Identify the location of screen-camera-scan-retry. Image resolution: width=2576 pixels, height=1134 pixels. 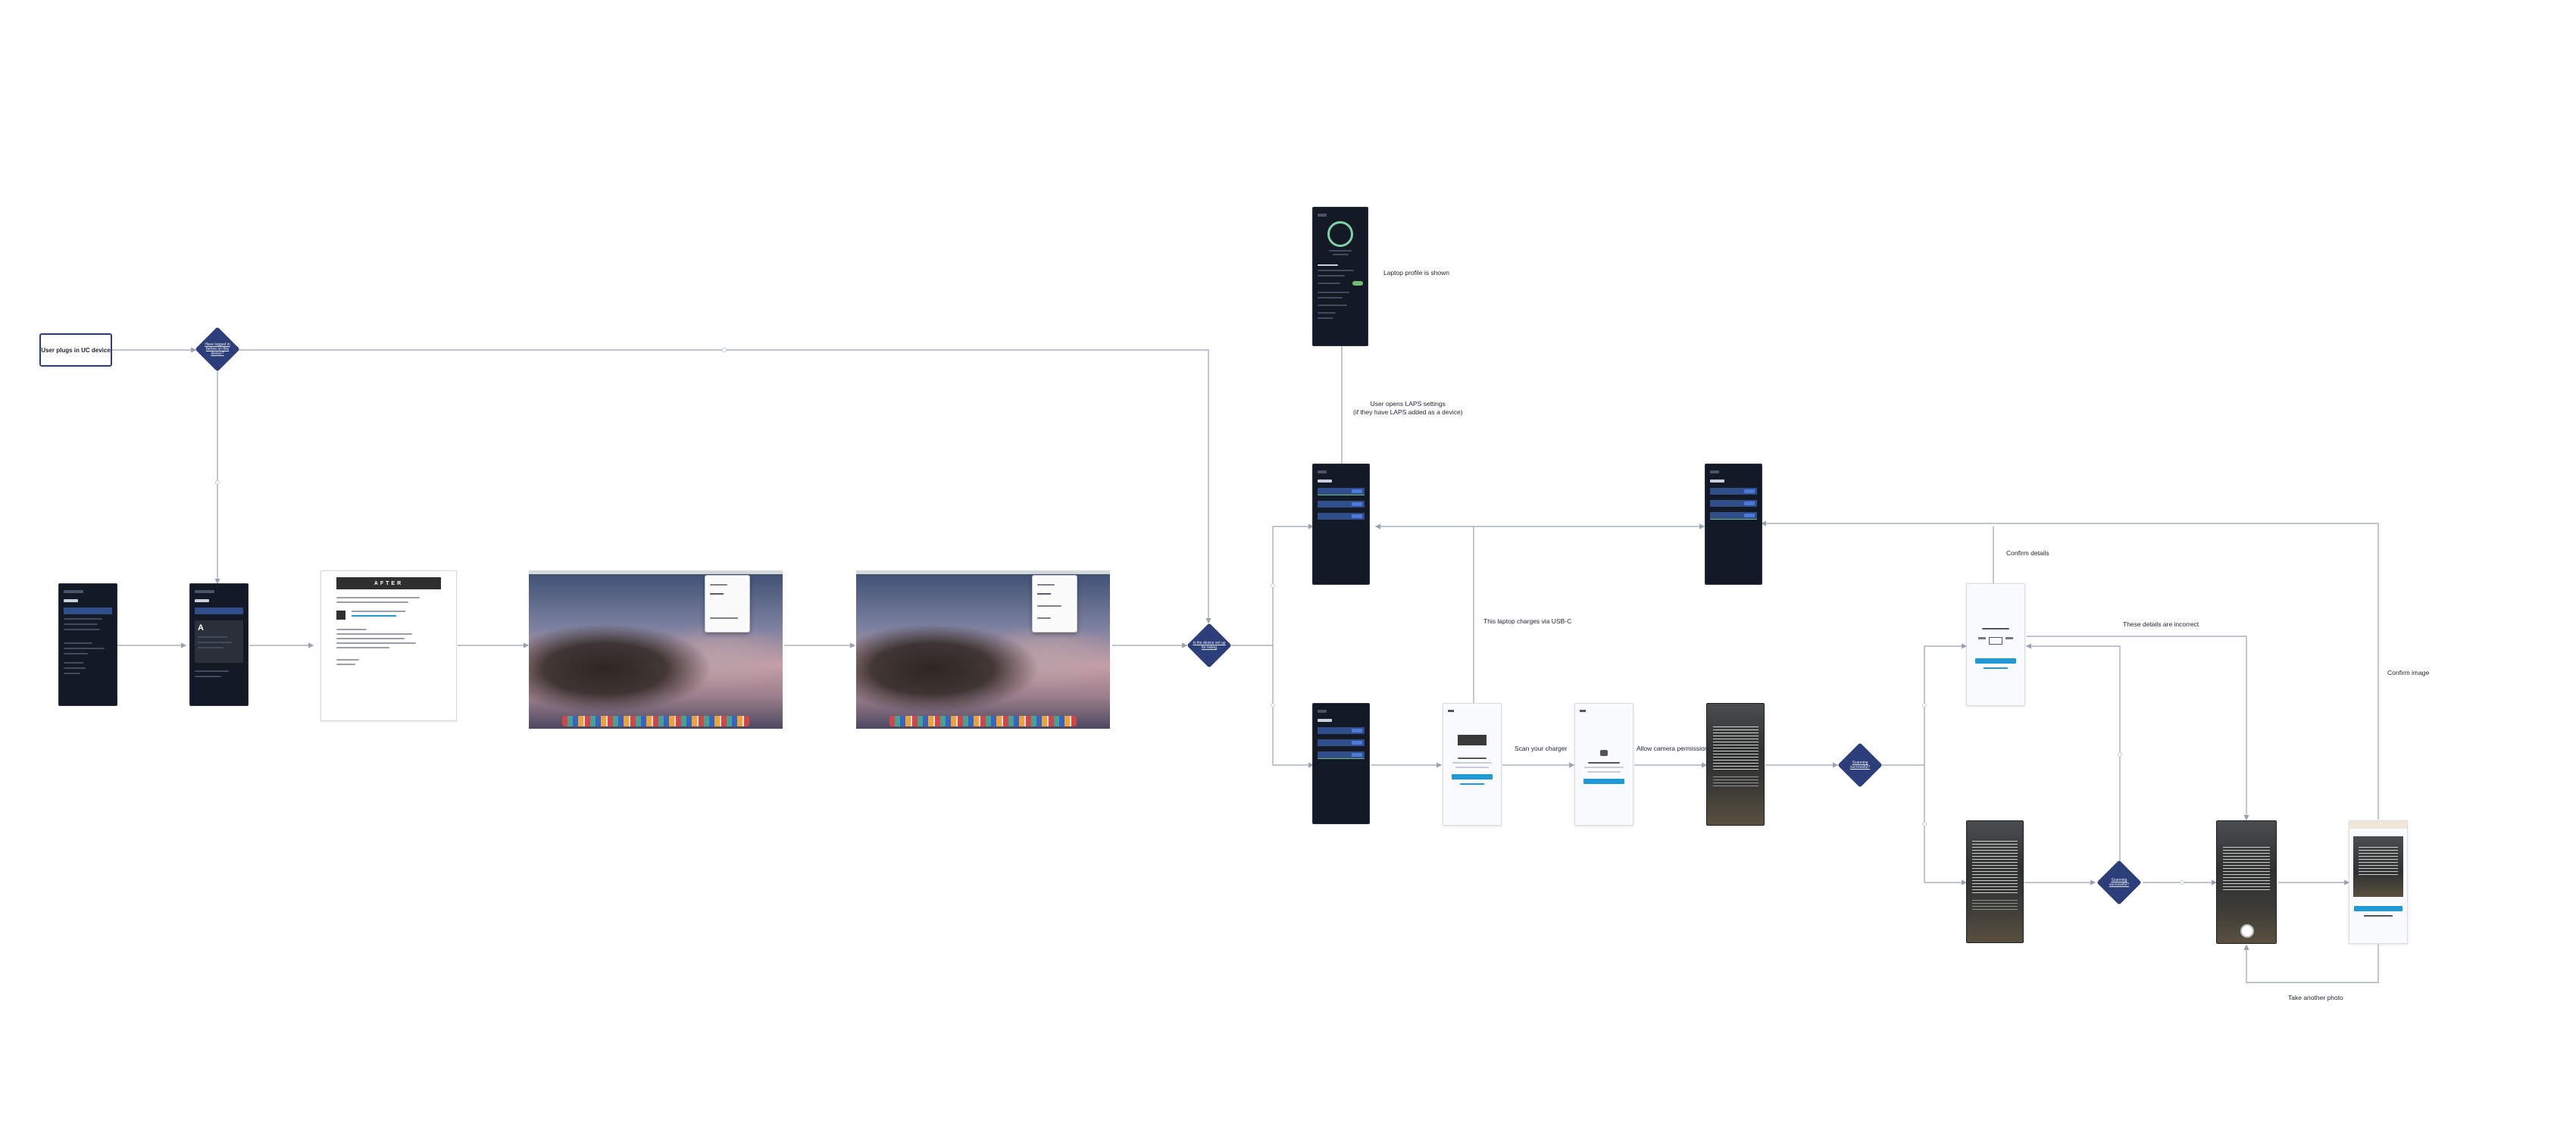
(1995, 881).